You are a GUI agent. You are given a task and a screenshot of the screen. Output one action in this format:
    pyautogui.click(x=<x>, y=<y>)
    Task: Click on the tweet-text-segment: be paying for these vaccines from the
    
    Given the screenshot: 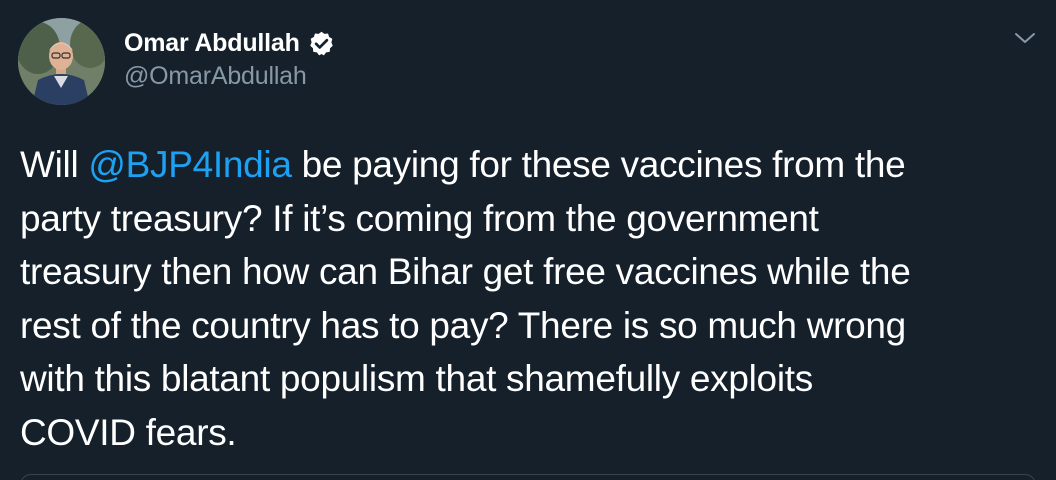 What is the action you would take?
    pyautogui.click(x=598, y=164)
    